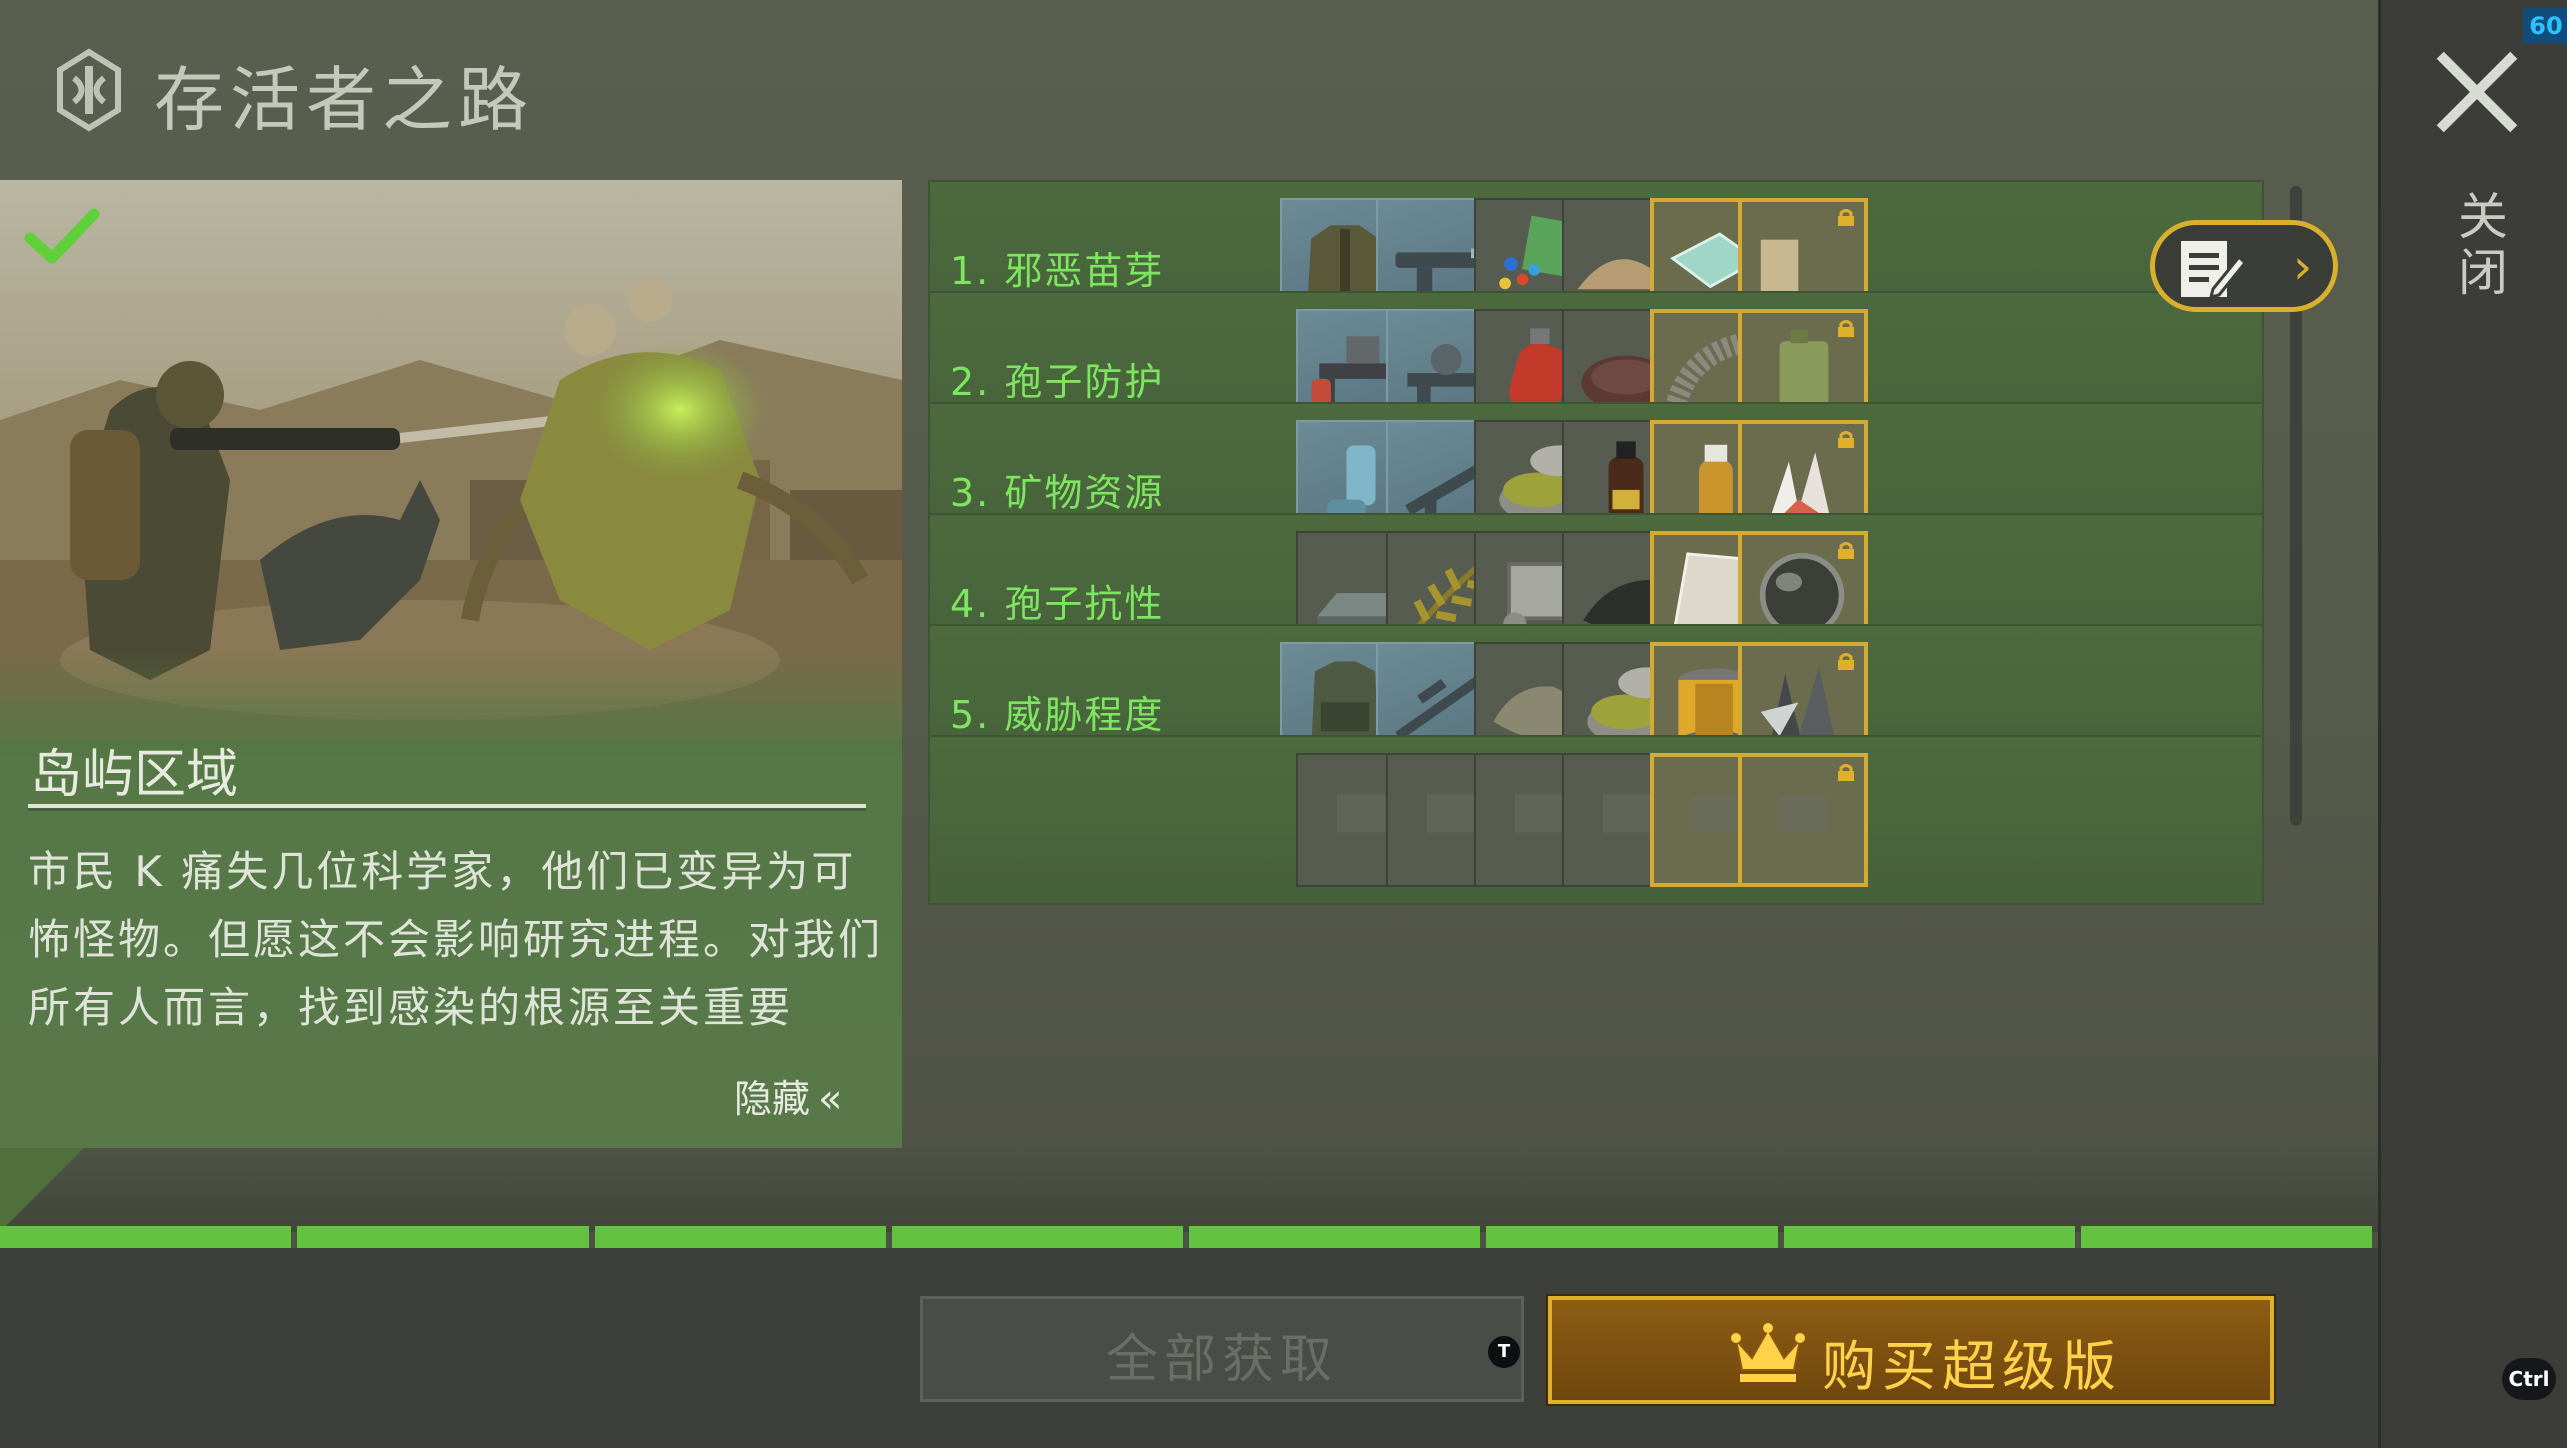  What do you see at coordinates (1972, 1366) in the screenshot?
I see `buy-premium-label: 购买超级版` at bounding box center [1972, 1366].